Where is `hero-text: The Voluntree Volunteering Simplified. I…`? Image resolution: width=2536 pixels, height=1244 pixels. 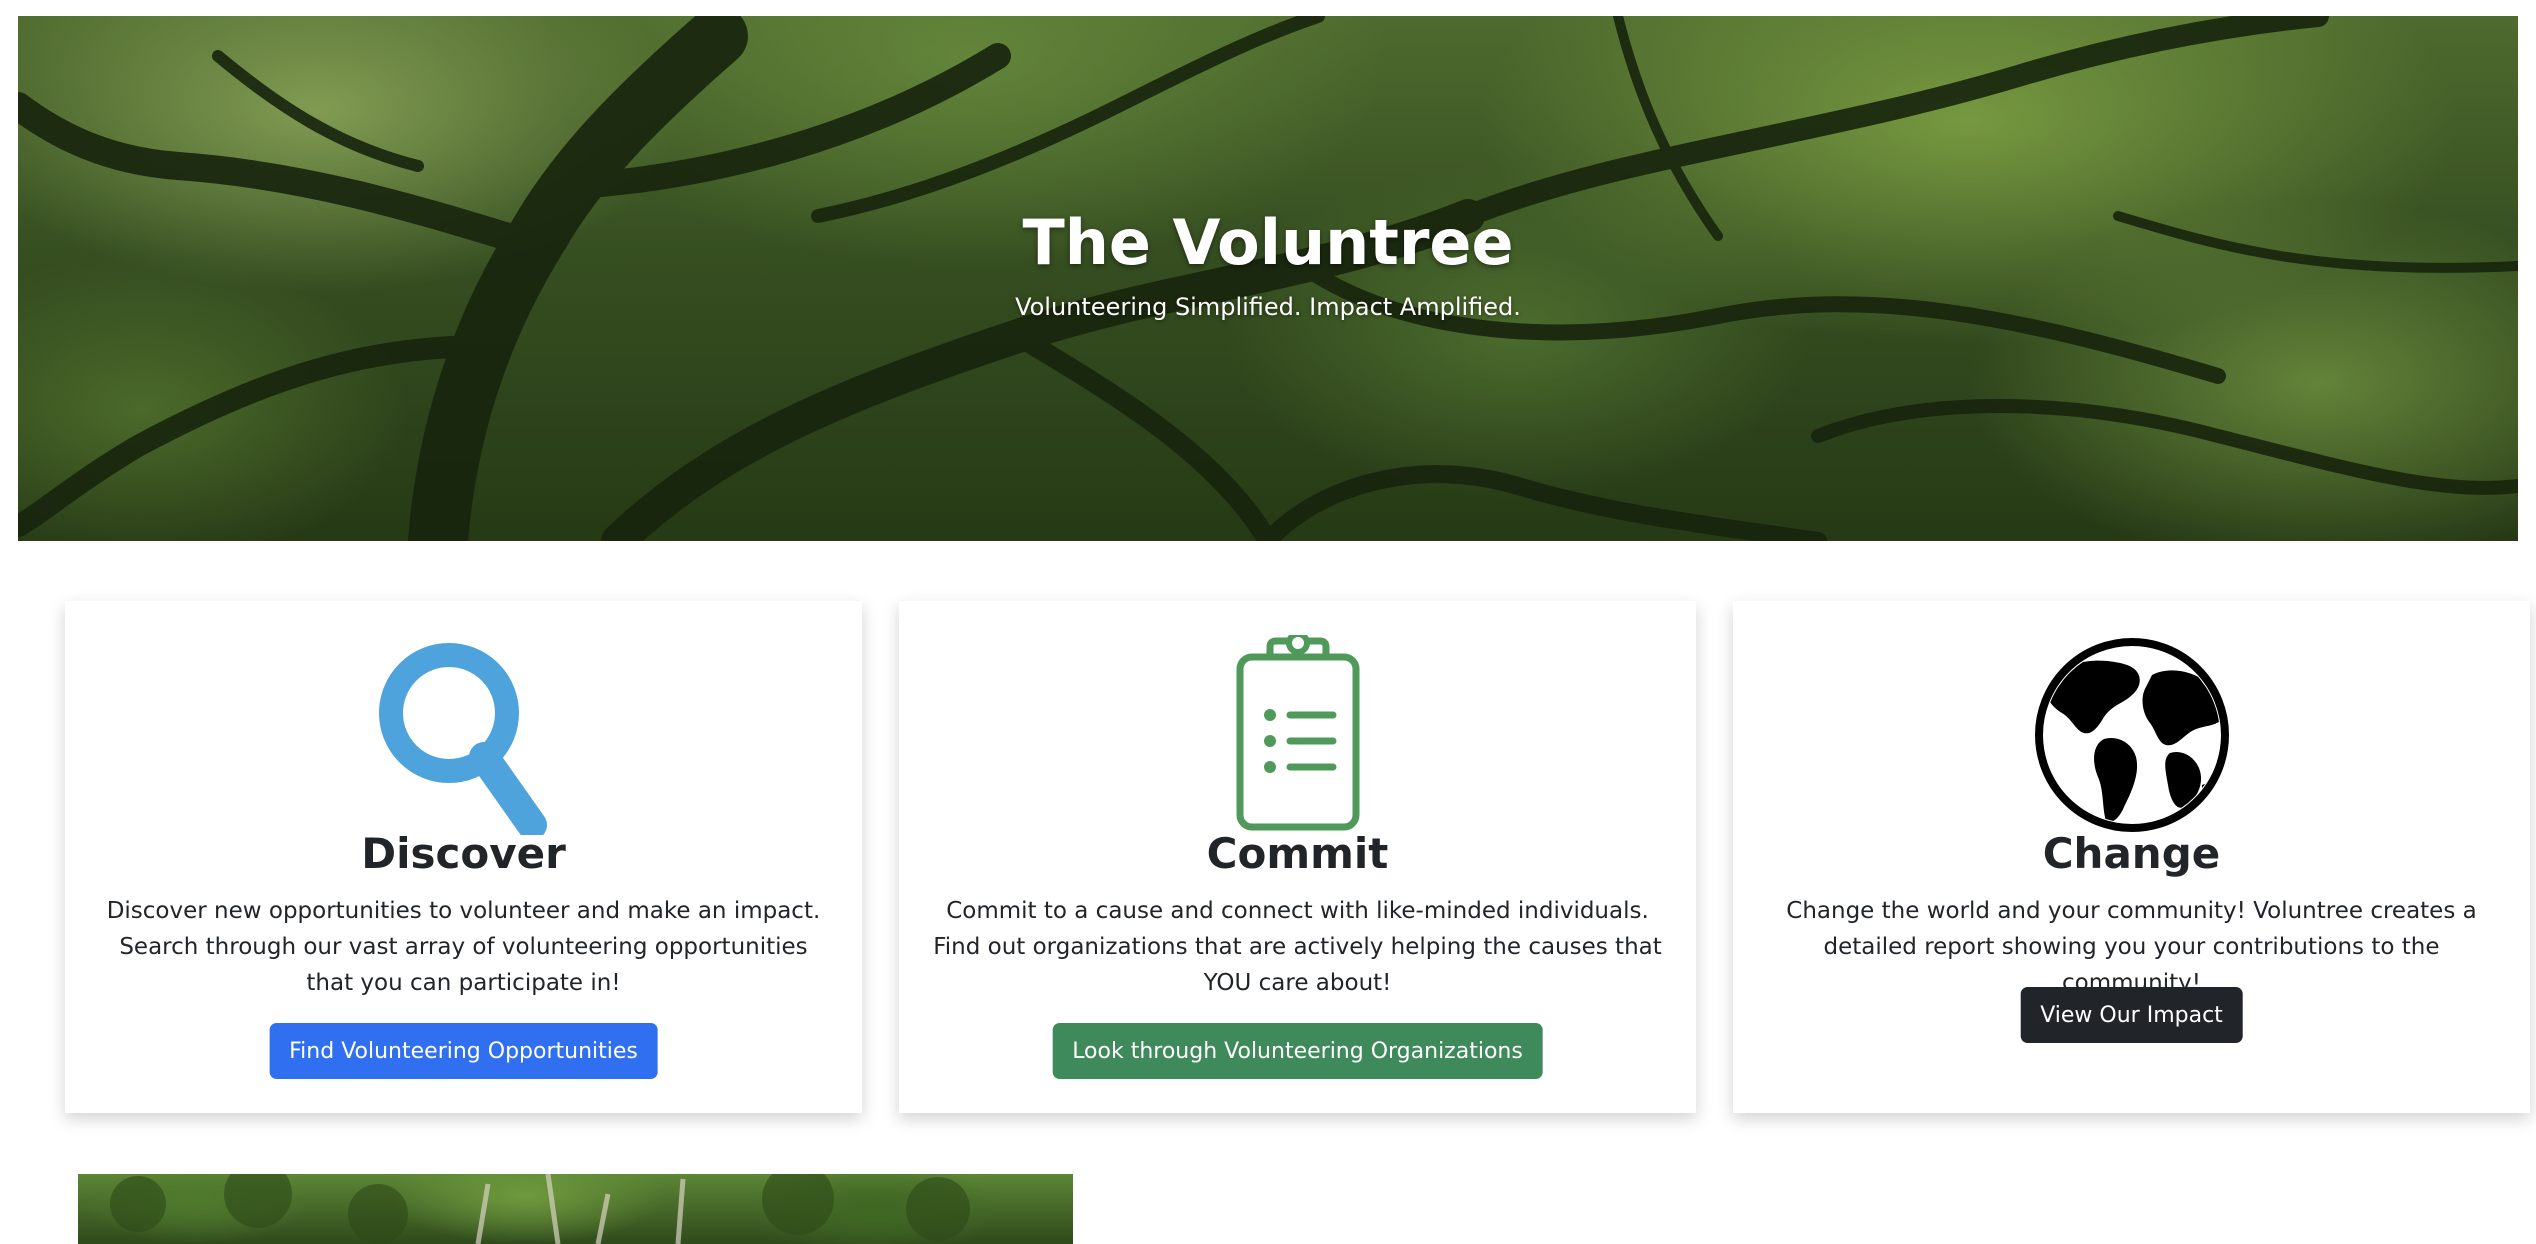
hero-text: The Voluntree Volunteering Simplified. I… is located at coordinates (1268, 263).